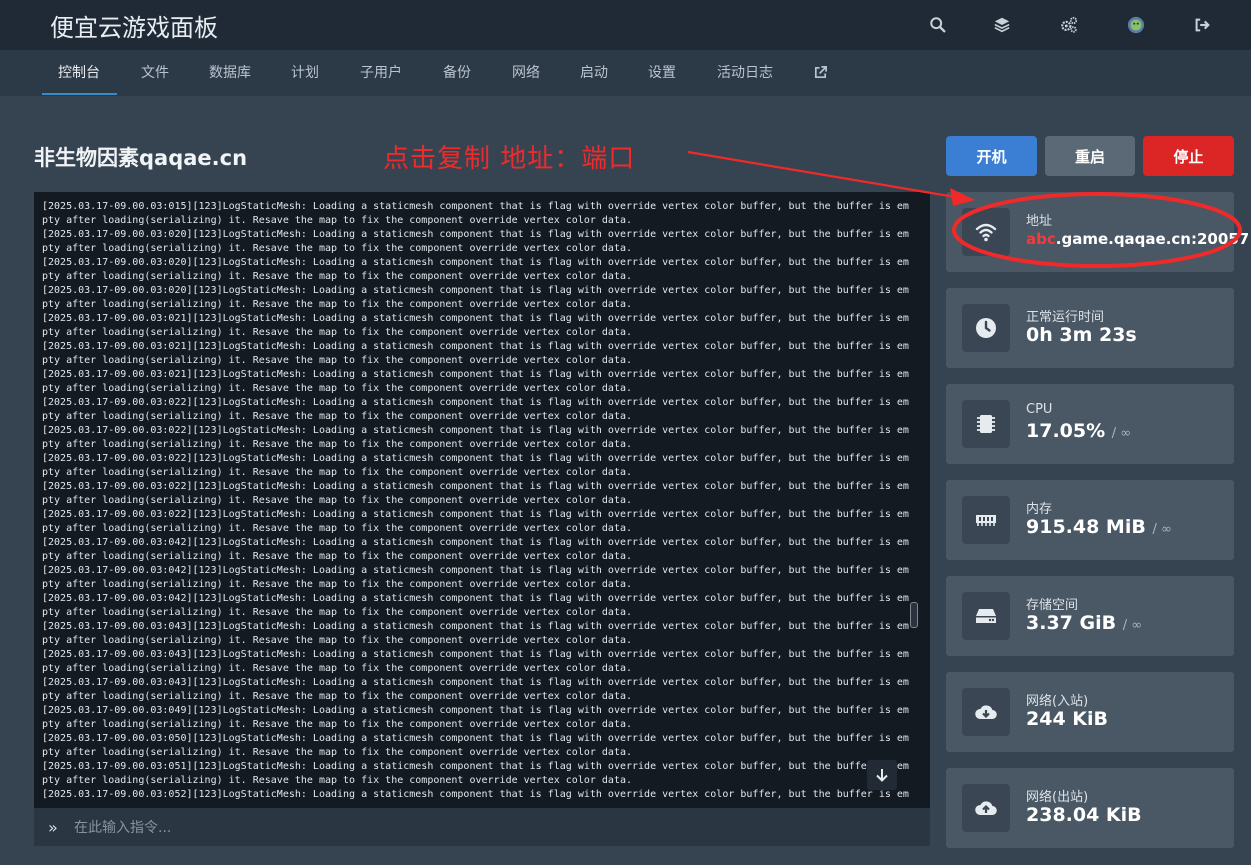 The image size is (1251, 865). I want to click on cpu-value: 17.05% / ∞, so click(1078, 431).